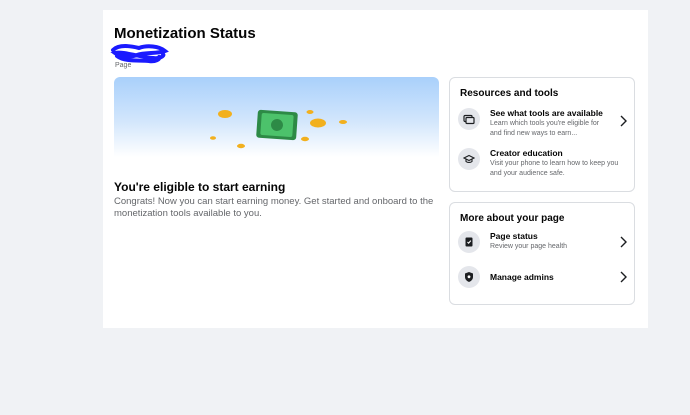 The width and height of the screenshot is (690, 415). Describe the element at coordinates (526, 153) in the screenshot. I see `creator-education-title: Creator education` at that location.